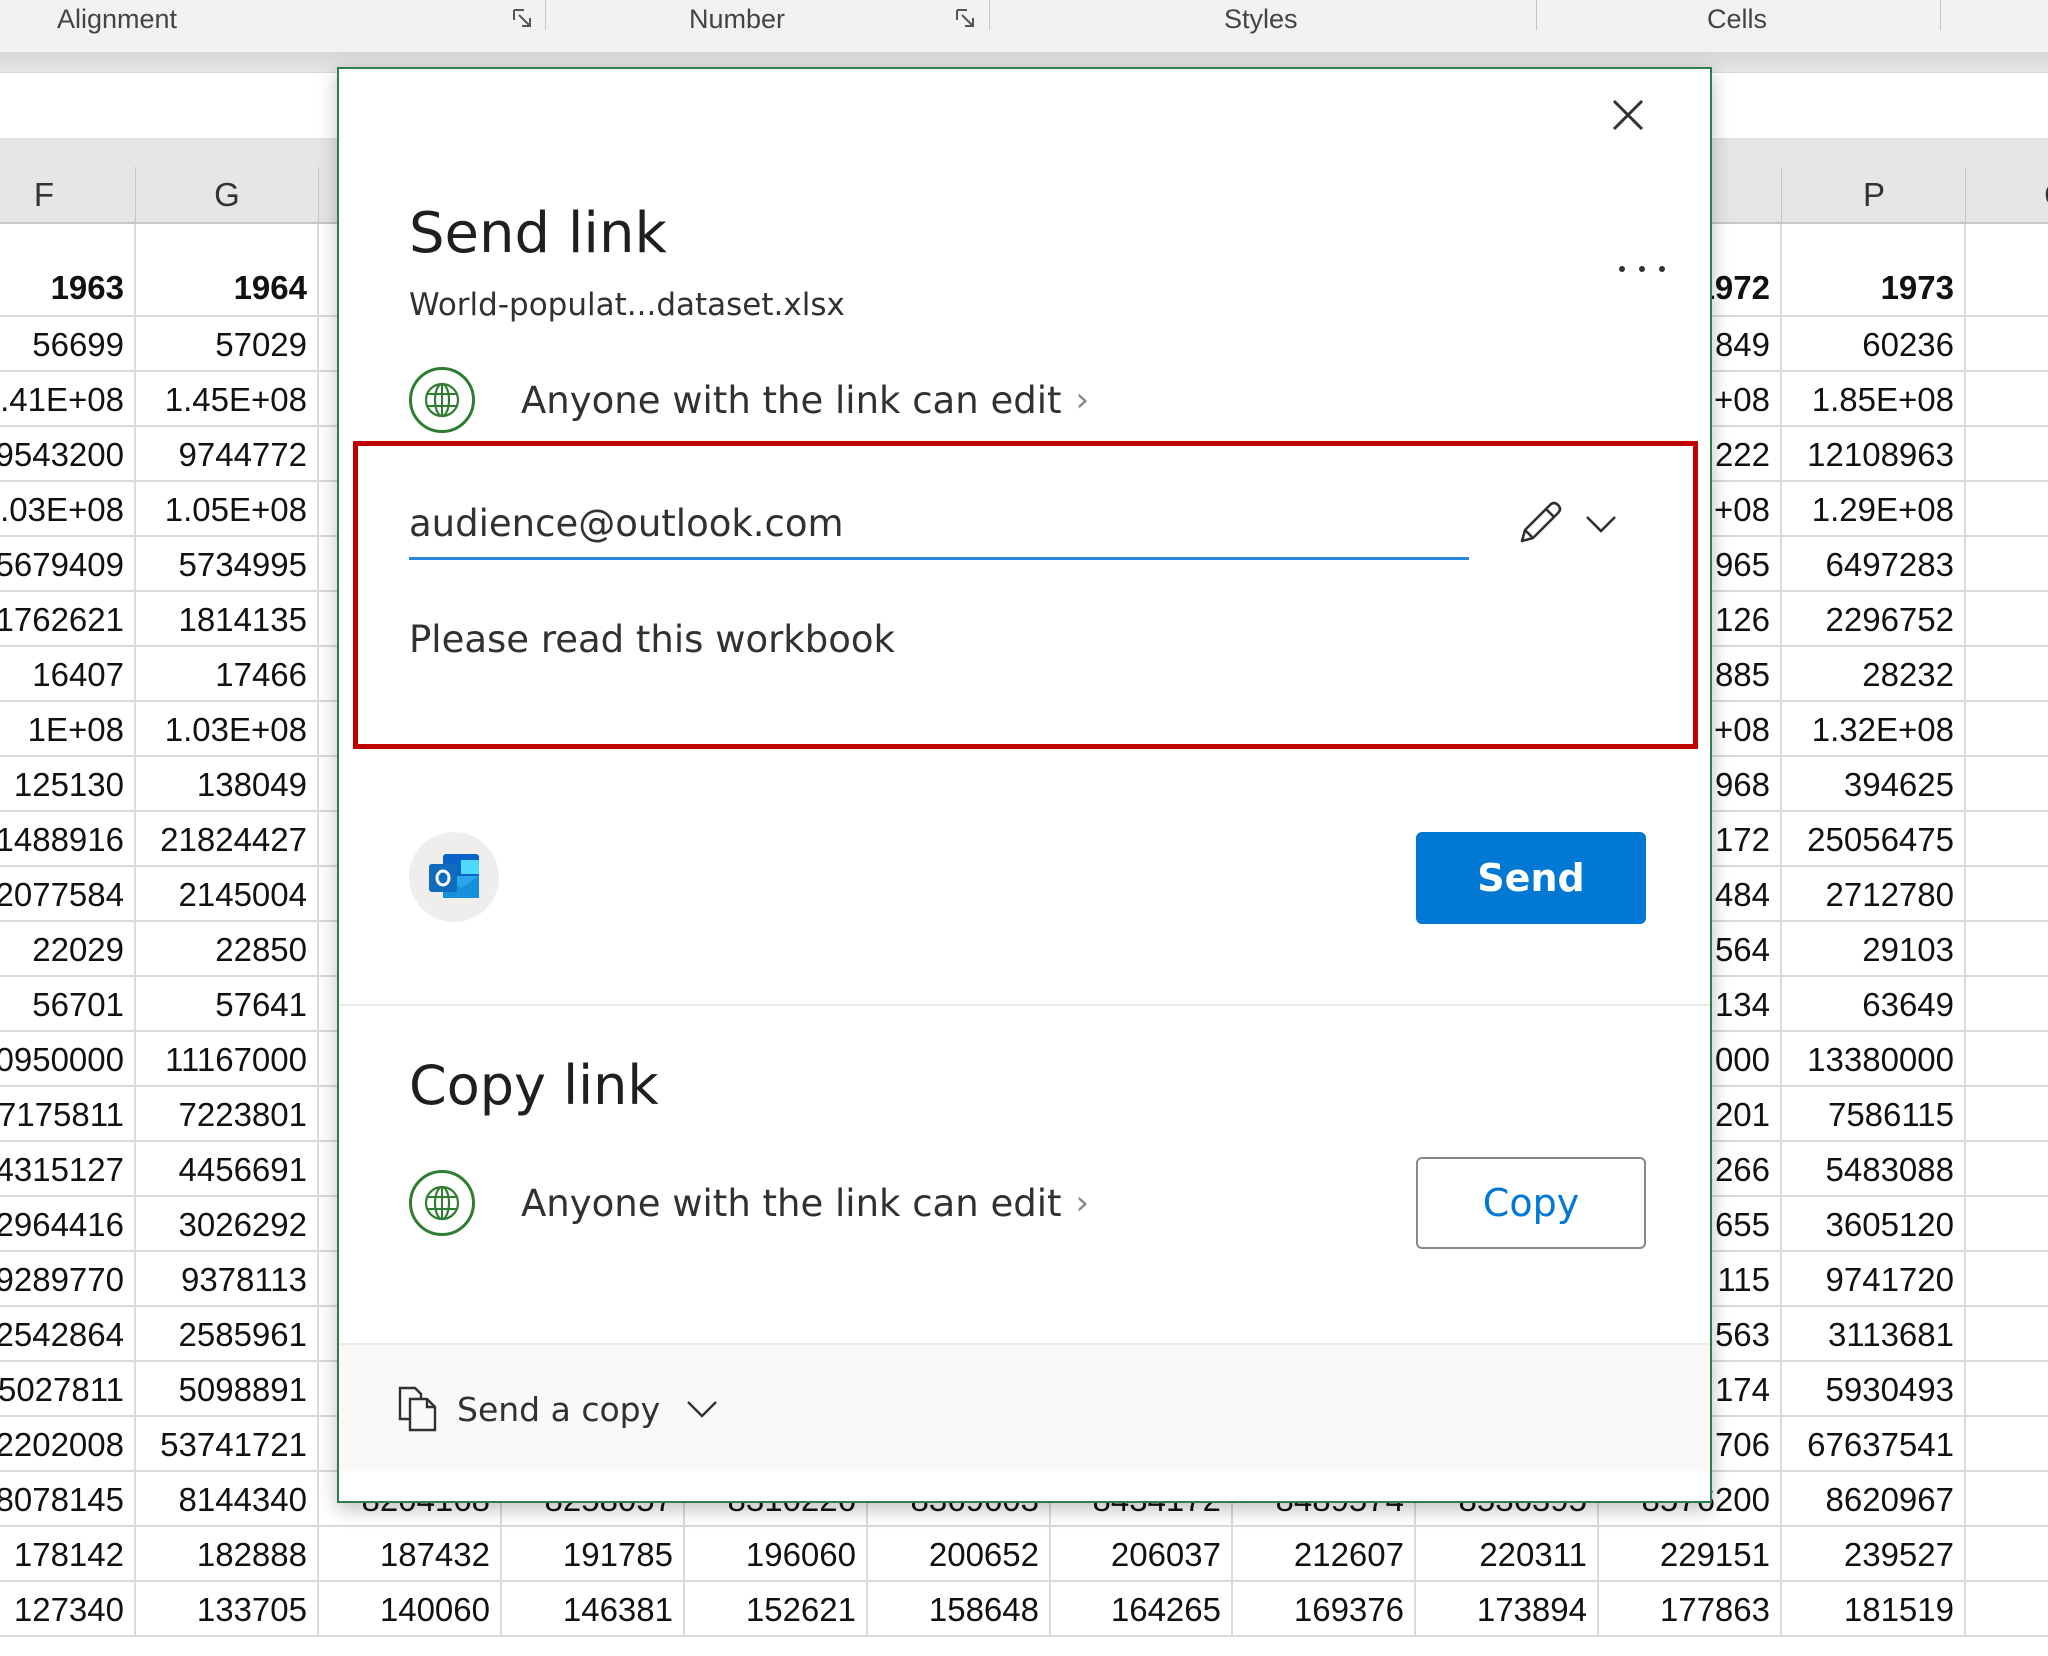  Describe the element at coordinates (1874, 1608) in the screenshot. I see `cell: 181519` at that location.